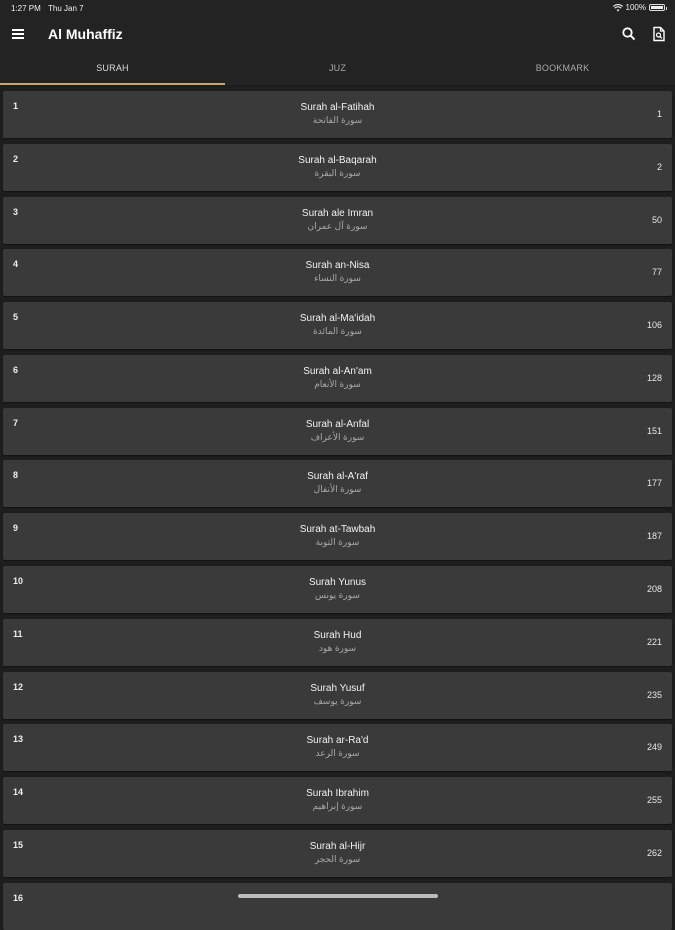 Image resolution: width=675 pixels, height=930 pixels. I want to click on surah-name: Surah al-Baqarah, so click(337, 160).